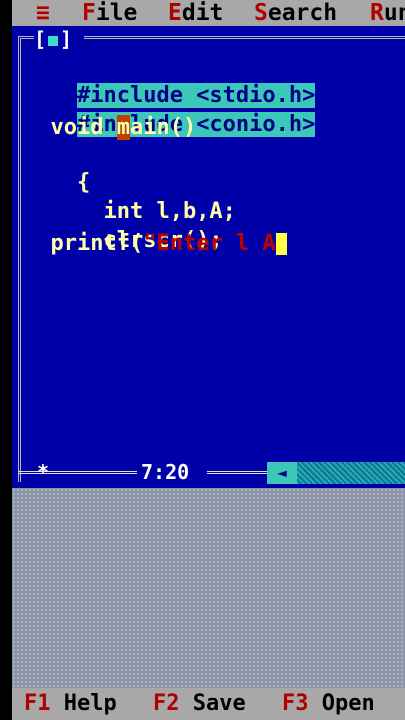 The height and width of the screenshot is (720, 405). I want to click on system-menu-icon: ≡, so click(43, 13).